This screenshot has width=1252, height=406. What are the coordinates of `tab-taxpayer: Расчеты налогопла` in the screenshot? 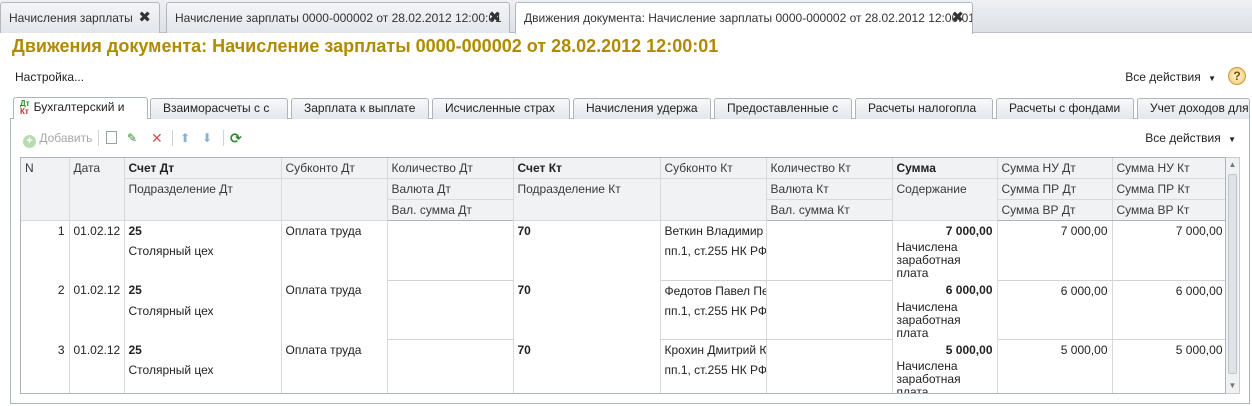 It's located at (924, 108).